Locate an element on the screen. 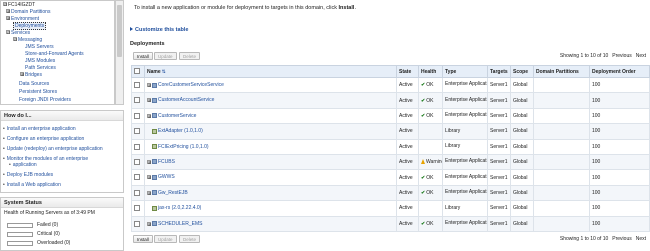 The height and width of the screenshot is (251, 650). scope-cell: Global is located at coordinates (522, 116).